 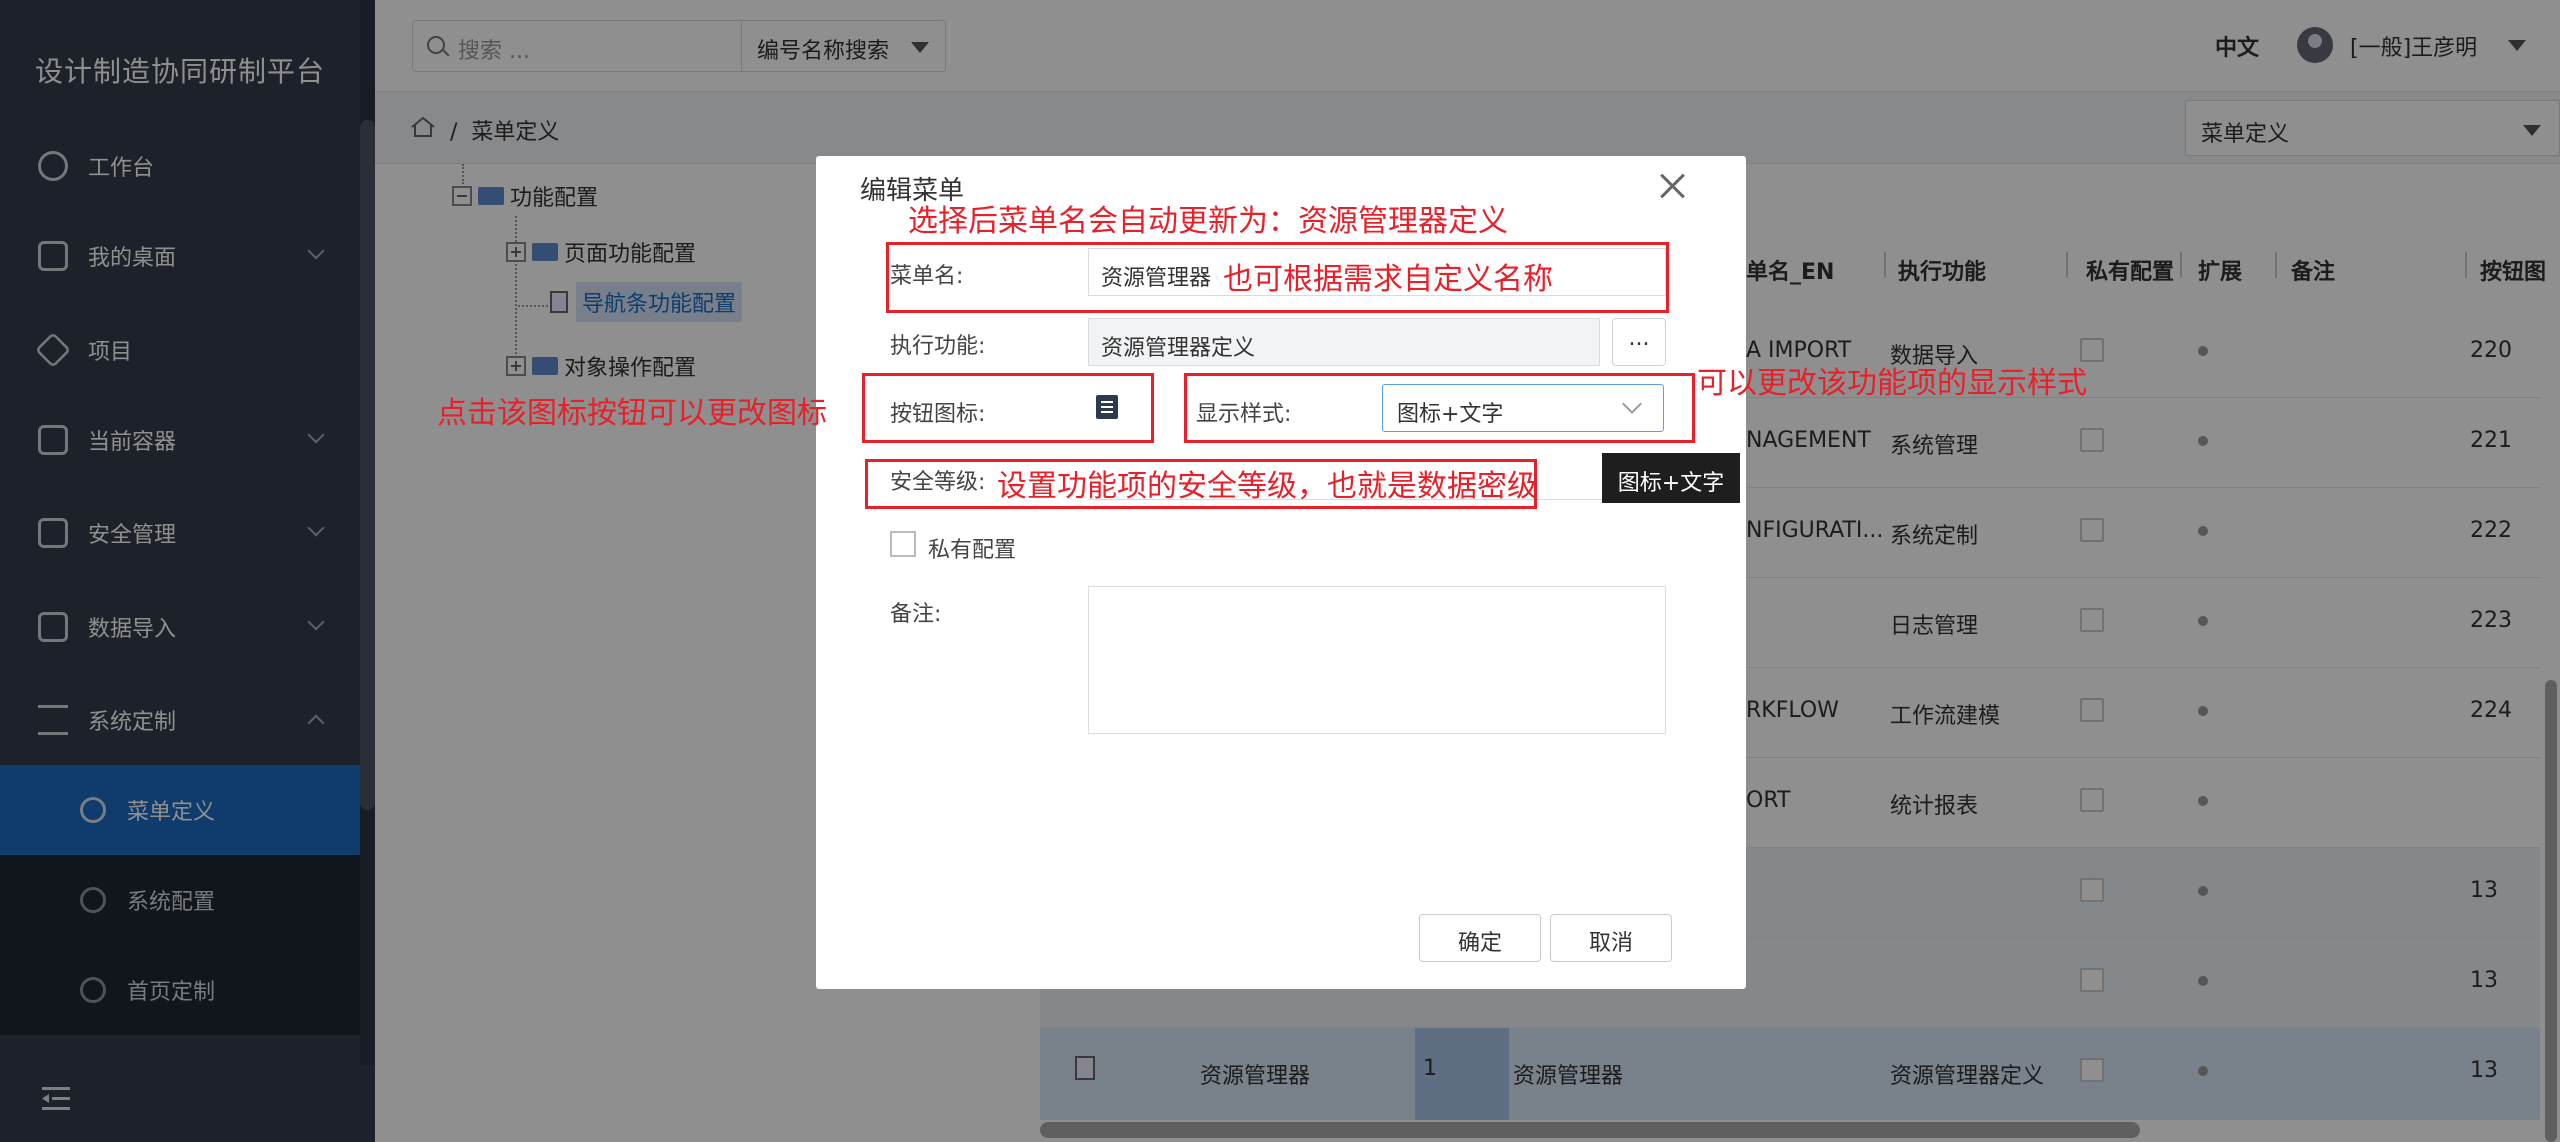 What do you see at coordinates (1178, 348) in the screenshot?
I see `exec-function-value: 资源管理器定义` at bounding box center [1178, 348].